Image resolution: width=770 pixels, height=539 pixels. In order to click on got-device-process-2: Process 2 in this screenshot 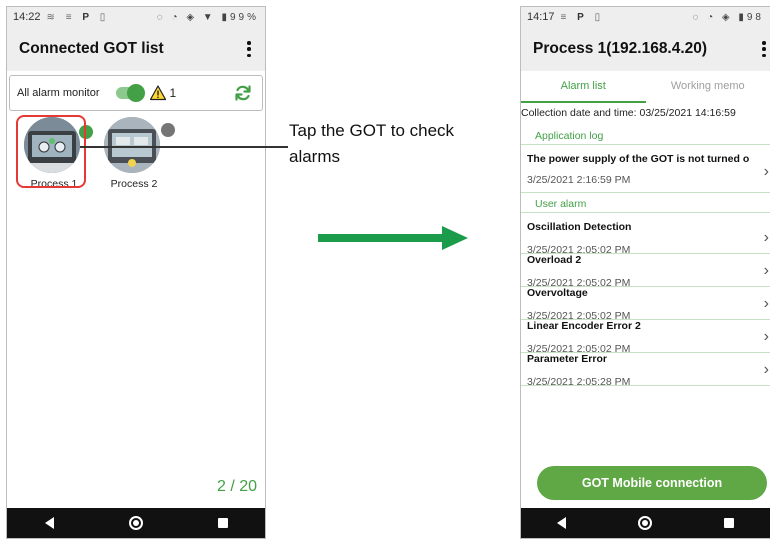, I will do `click(139, 153)`.